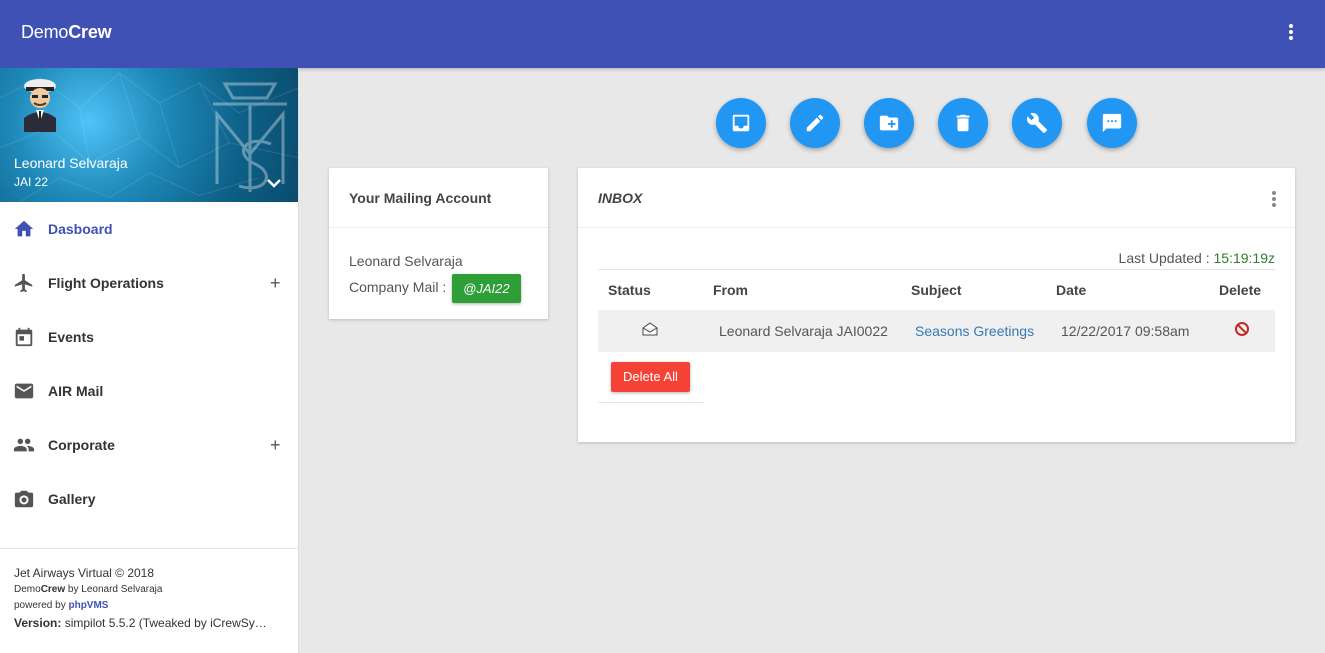 This screenshot has height=653, width=1325. What do you see at coordinates (1127, 330) in the screenshot?
I see `date-cell: 12/22/2017 09:58am` at bounding box center [1127, 330].